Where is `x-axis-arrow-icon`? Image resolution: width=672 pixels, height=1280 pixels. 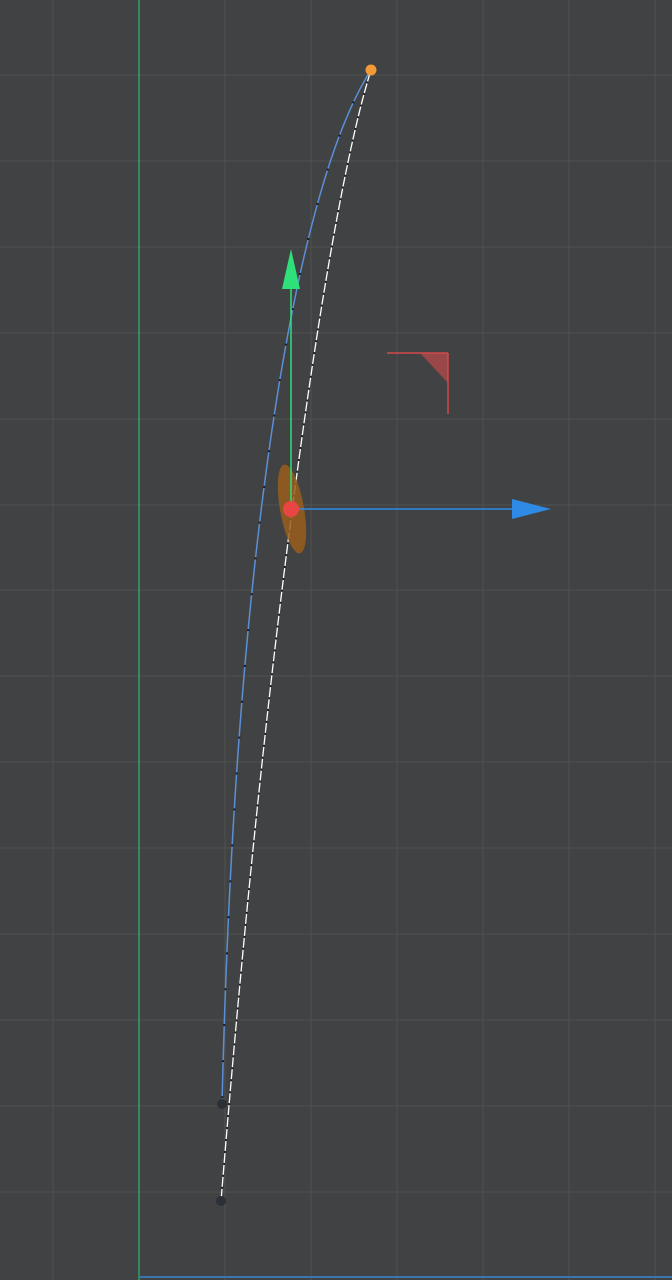 x-axis-arrow-icon is located at coordinates (421, 509).